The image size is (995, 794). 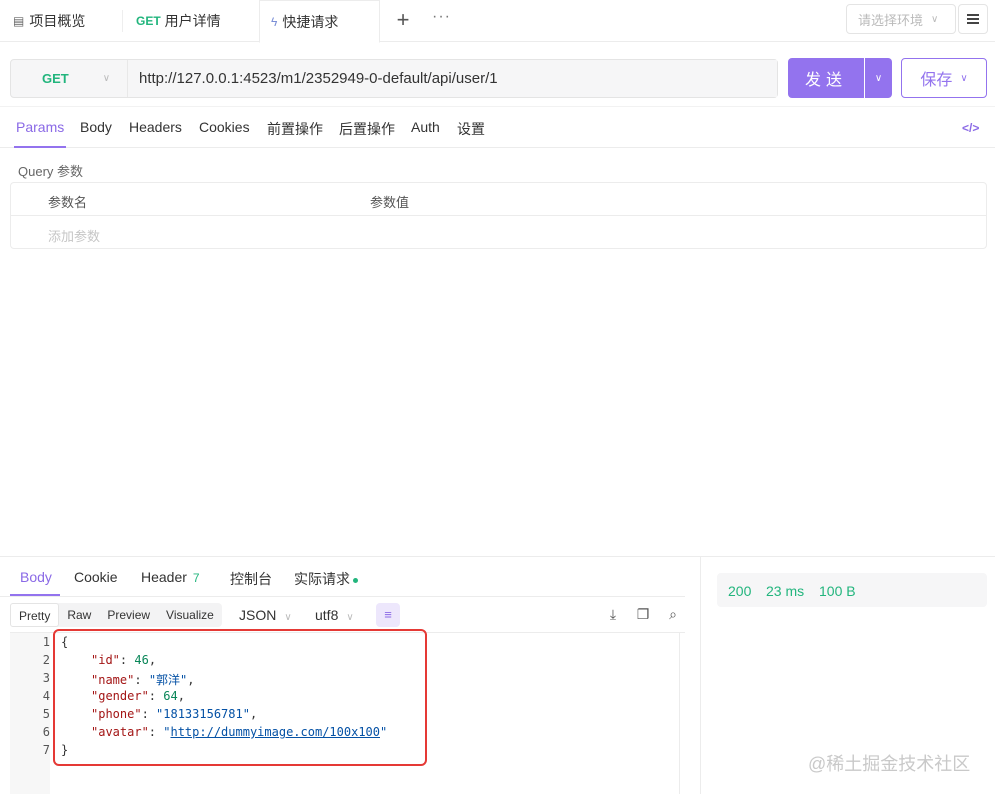 I want to click on tab-label: 用户详情, so click(x=192, y=21).